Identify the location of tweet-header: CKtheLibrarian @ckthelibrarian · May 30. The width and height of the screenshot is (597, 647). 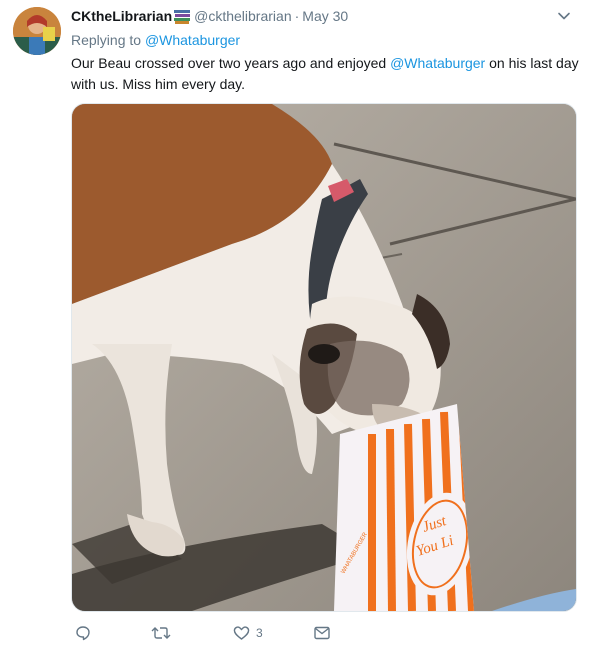
(324, 16).